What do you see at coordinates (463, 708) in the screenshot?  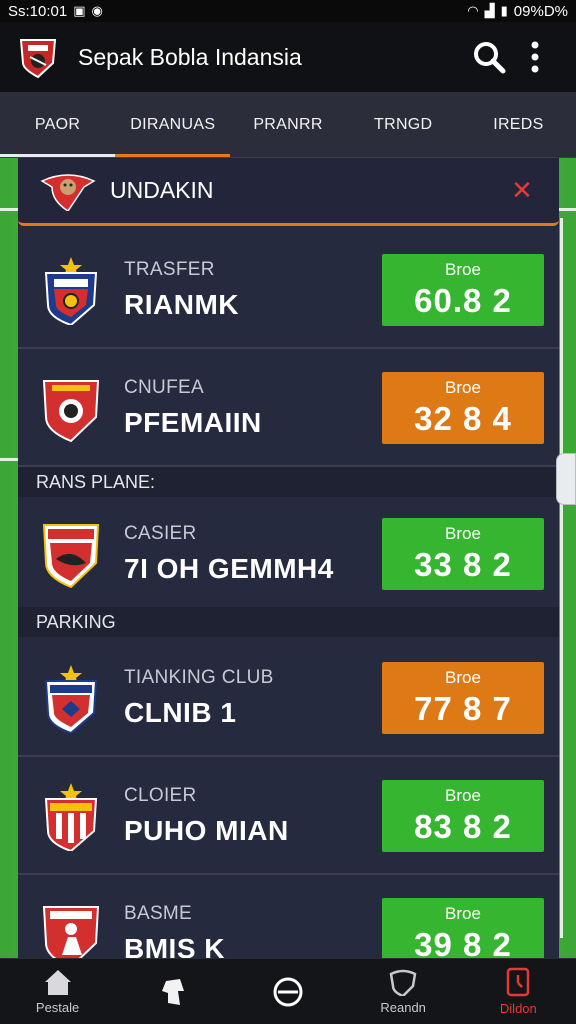 I see `score-value: 77 8 7` at bounding box center [463, 708].